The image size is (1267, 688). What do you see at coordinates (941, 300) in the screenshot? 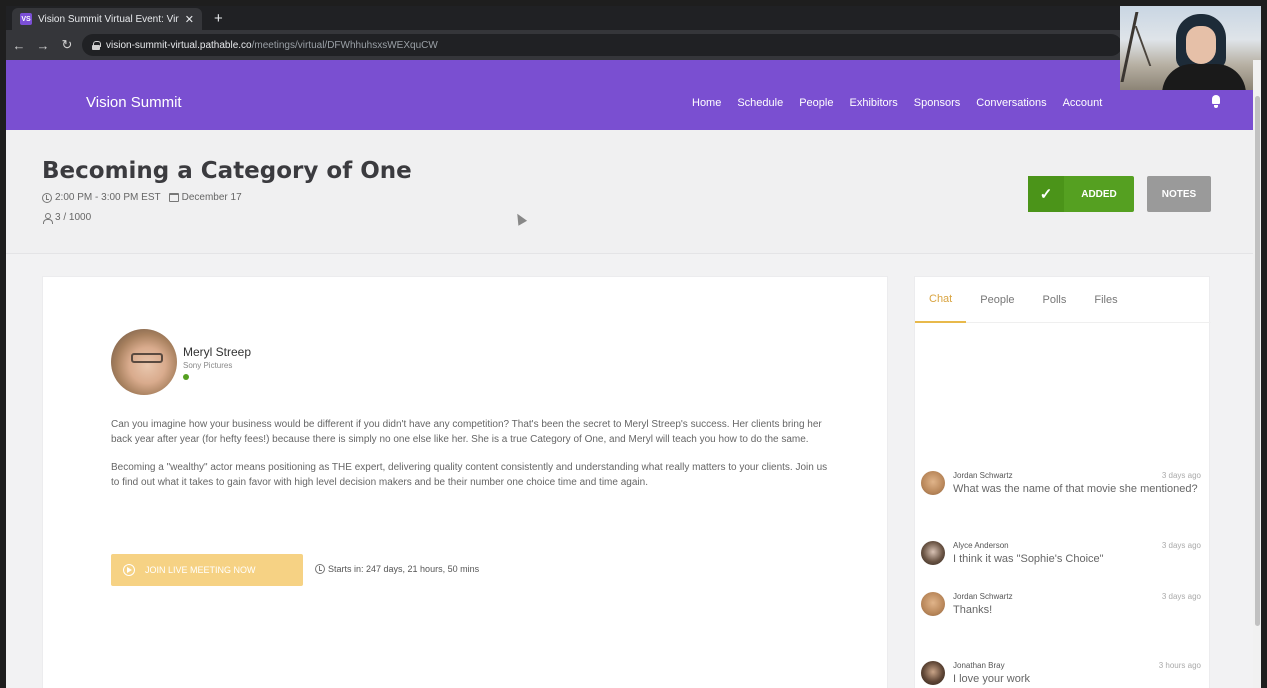
I see `tab-chat: Chat` at bounding box center [941, 300].